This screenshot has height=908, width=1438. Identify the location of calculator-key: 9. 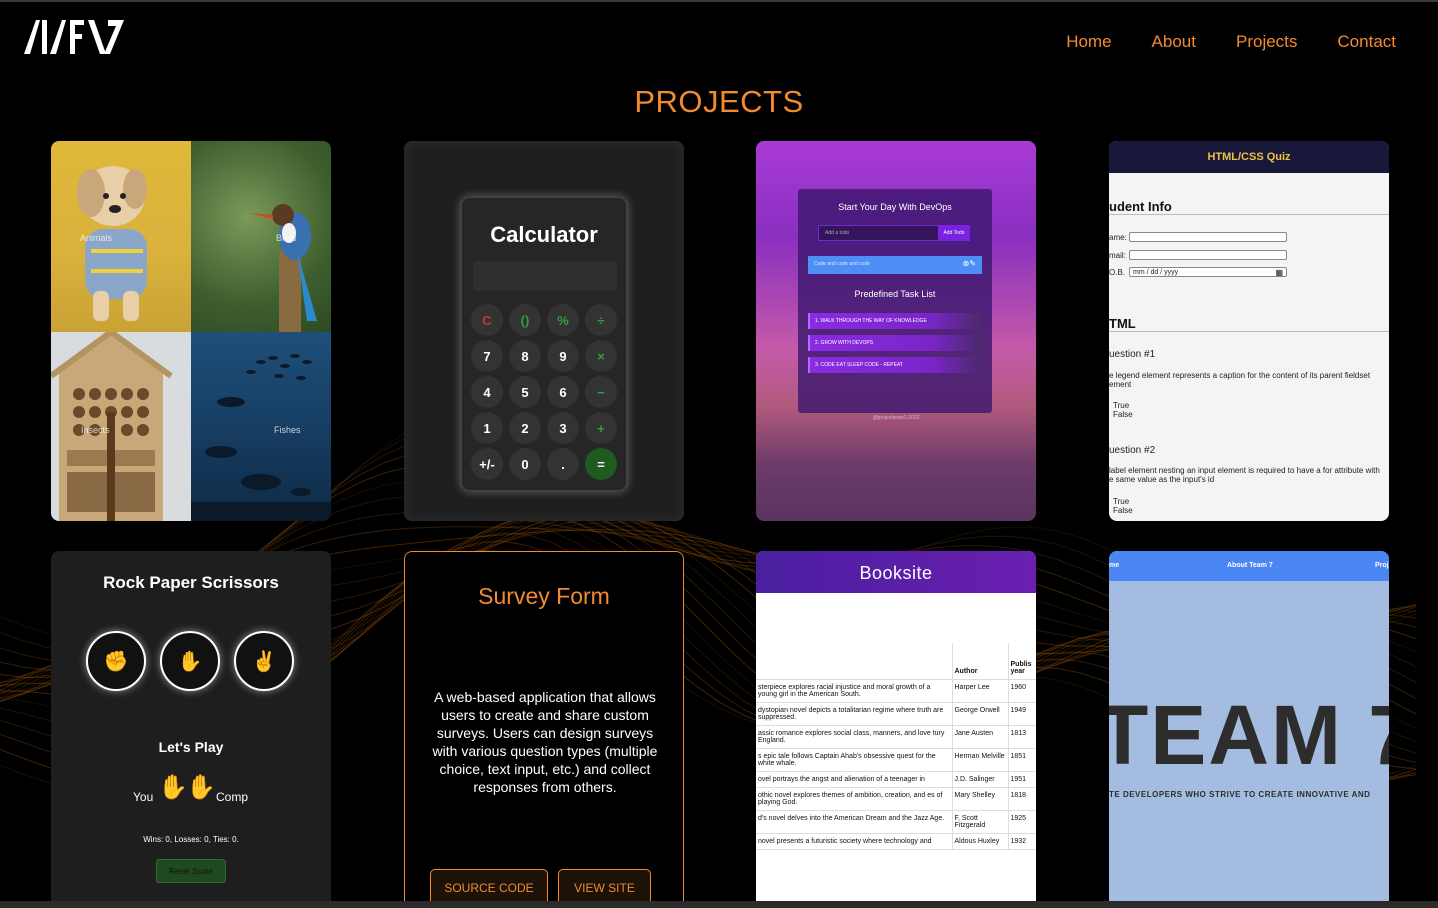
(563, 356).